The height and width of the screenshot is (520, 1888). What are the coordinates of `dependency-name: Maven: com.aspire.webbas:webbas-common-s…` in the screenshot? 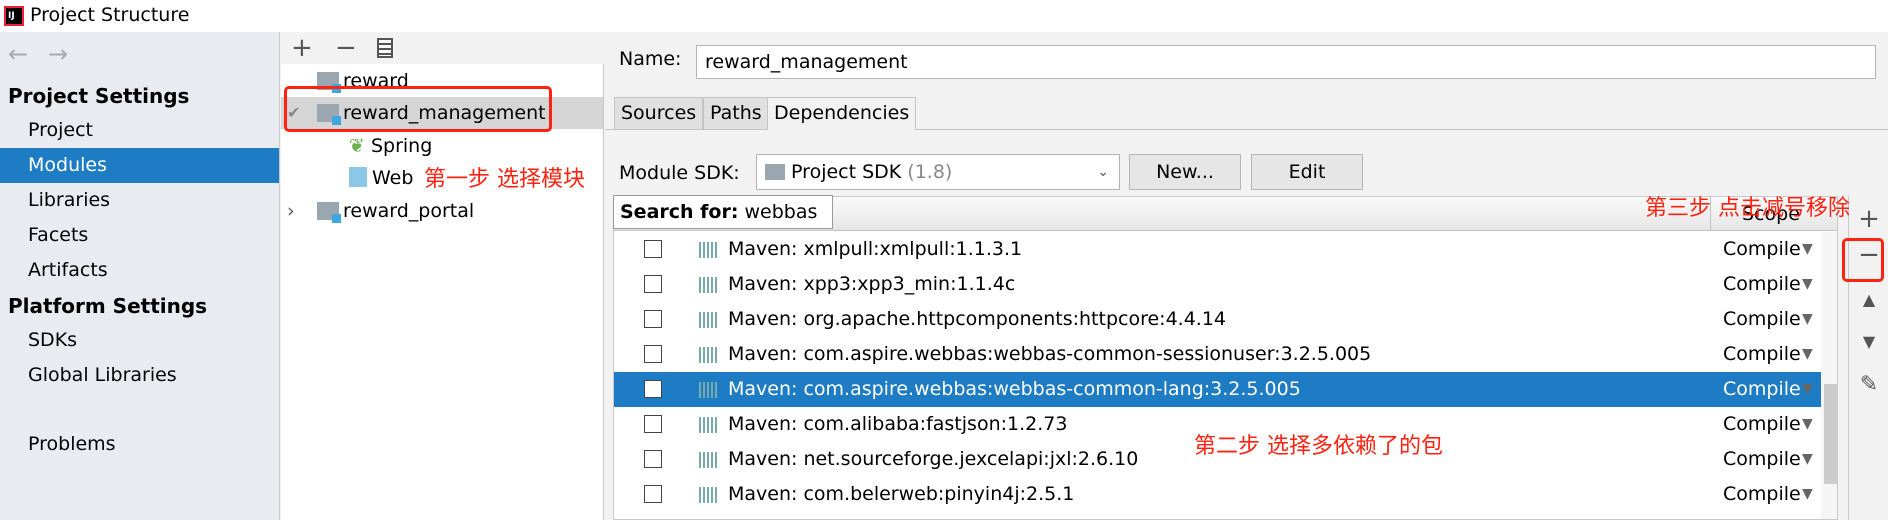 It's located at (1050, 354).